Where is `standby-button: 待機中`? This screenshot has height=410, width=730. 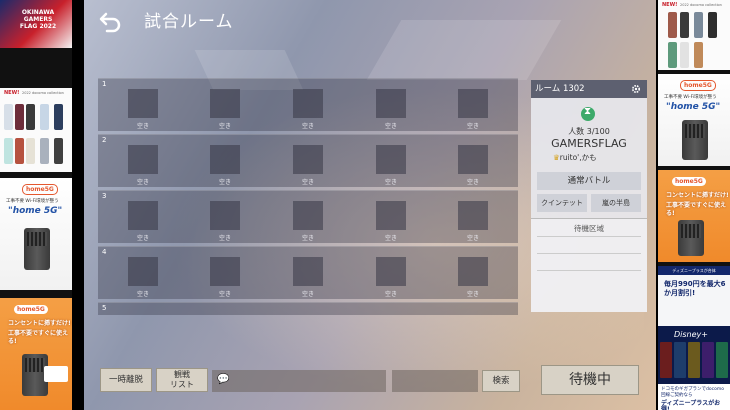
standby-button: 待機中 is located at coordinates (590, 380).